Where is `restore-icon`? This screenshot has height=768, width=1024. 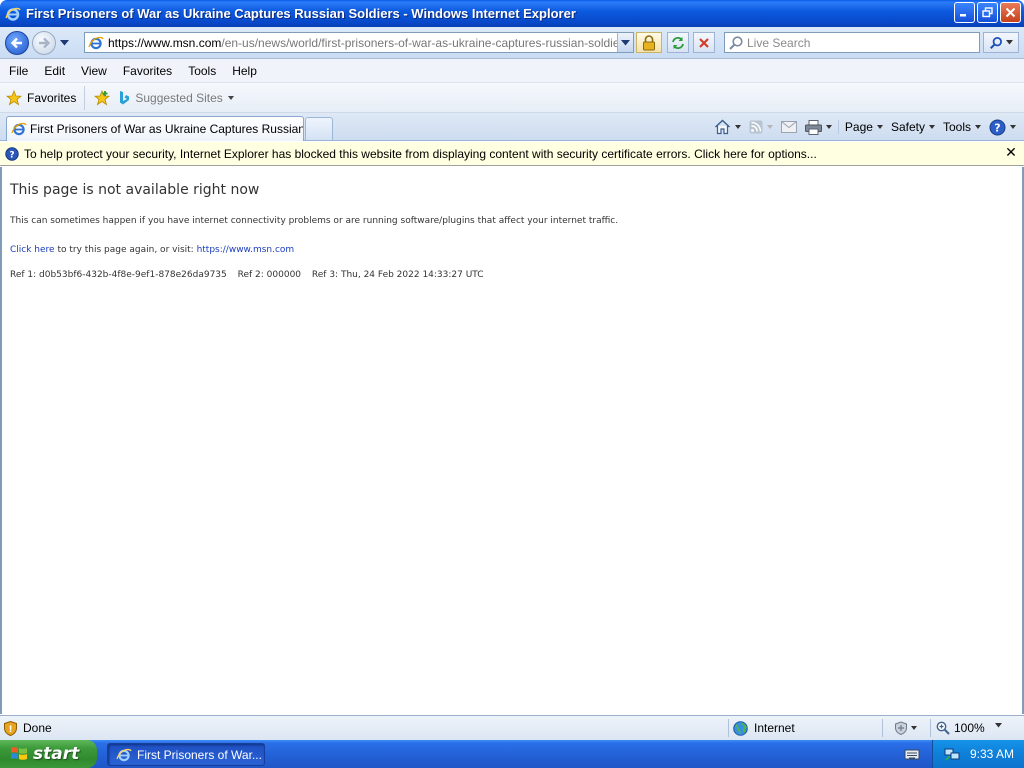
restore-icon is located at coordinates (987, 12).